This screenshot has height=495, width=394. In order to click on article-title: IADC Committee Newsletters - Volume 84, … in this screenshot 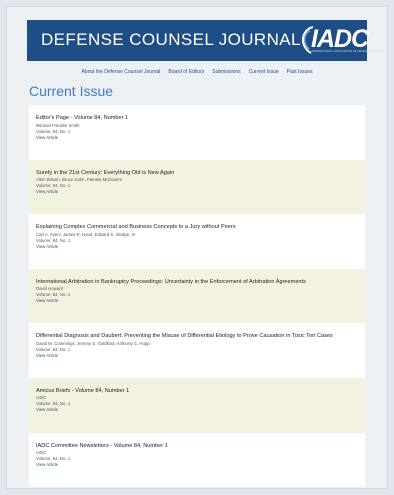, I will do `click(102, 445)`.